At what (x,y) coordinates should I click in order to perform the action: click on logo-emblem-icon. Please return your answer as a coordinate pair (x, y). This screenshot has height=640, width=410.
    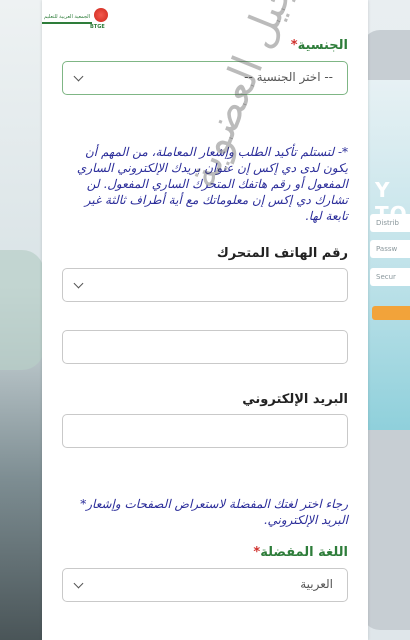
    Looking at the image, I should click on (101, 15).